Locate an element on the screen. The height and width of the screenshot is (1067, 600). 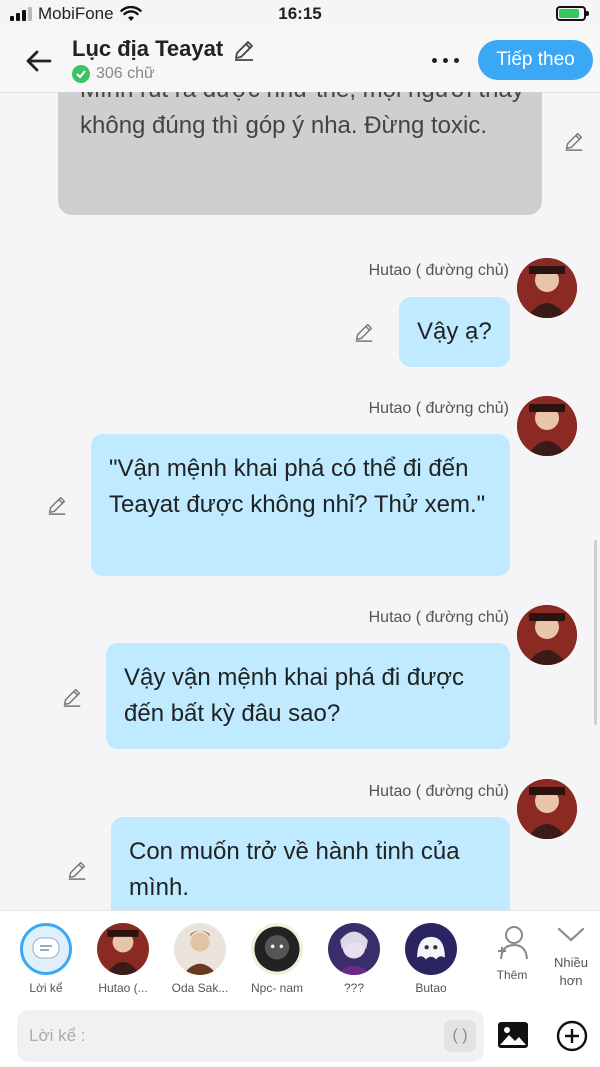
parenthesis-button: ( ) is located at coordinates (460, 1036).